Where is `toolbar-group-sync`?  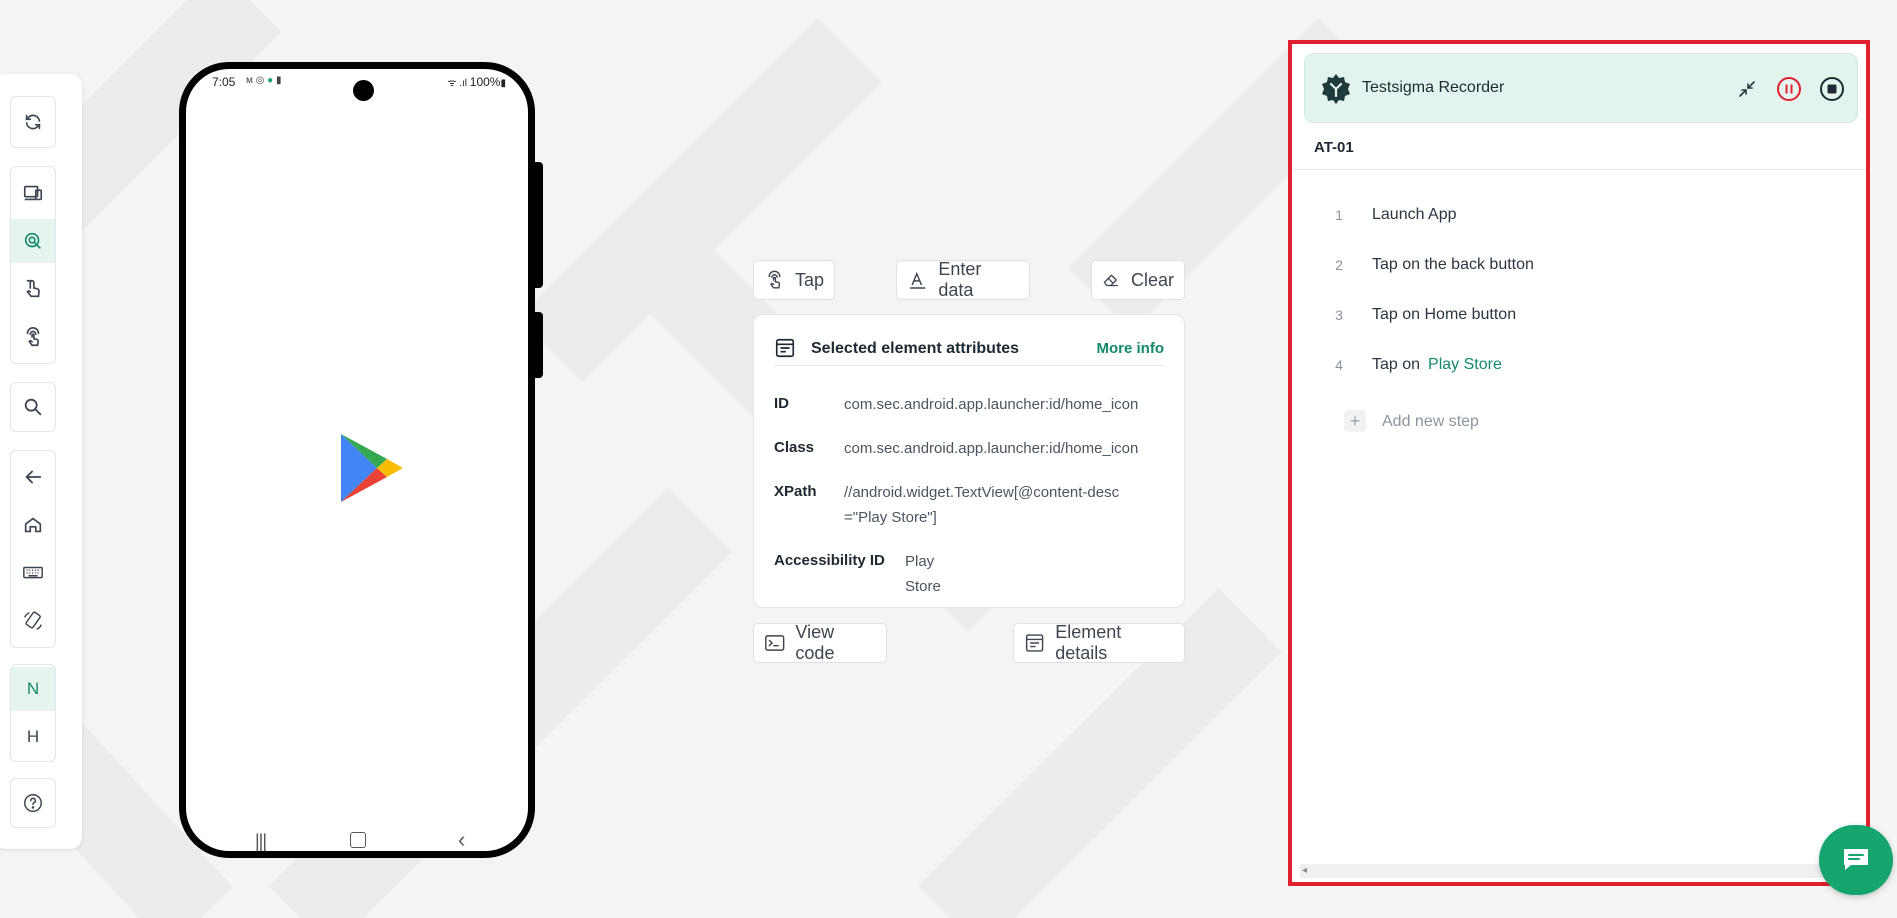 toolbar-group-sync is located at coordinates (33, 122).